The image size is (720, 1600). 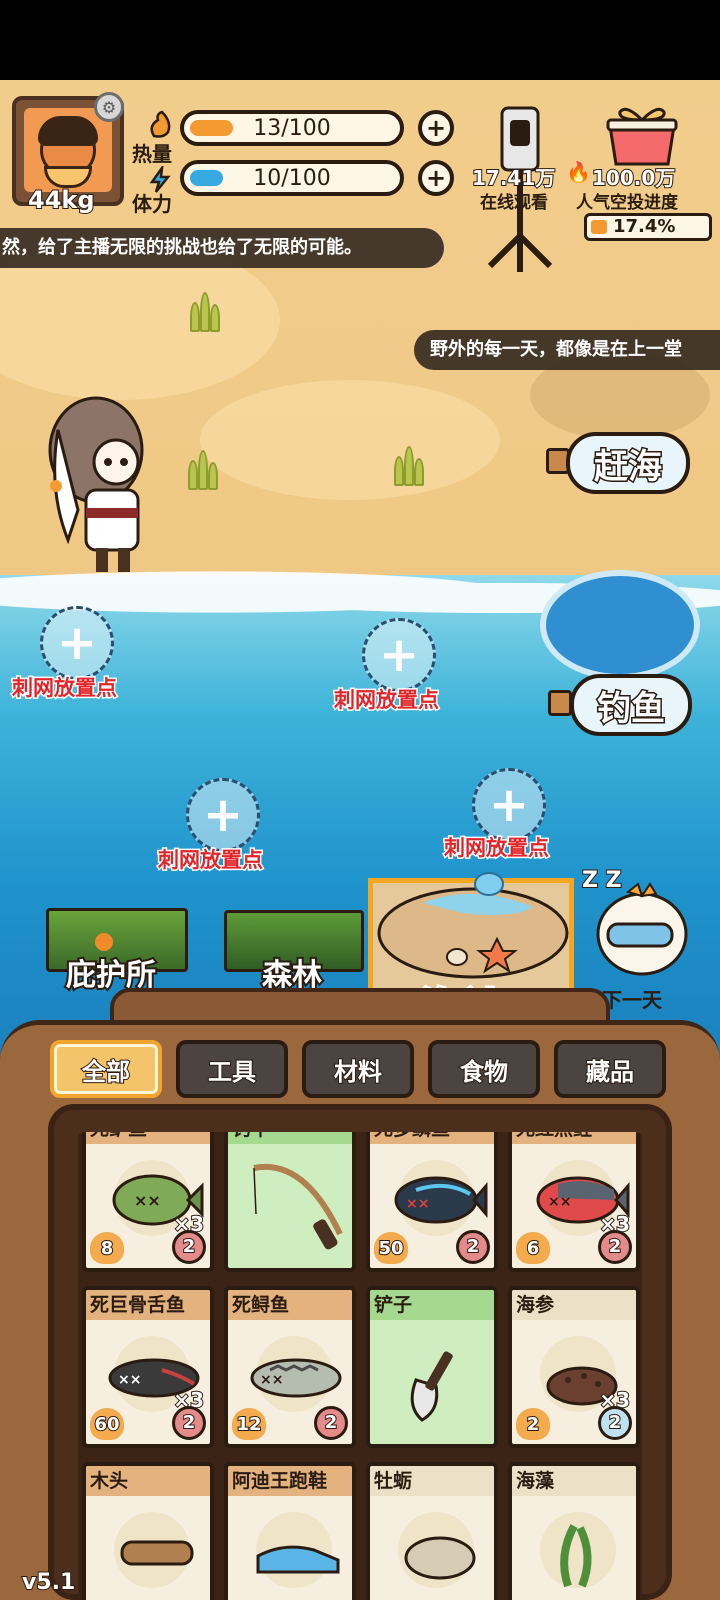 What do you see at coordinates (222, 248) in the screenshot?
I see `scrolling-message: 然，给了主播无限的挑战也给了无限的可能。` at bounding box center [222, 248].